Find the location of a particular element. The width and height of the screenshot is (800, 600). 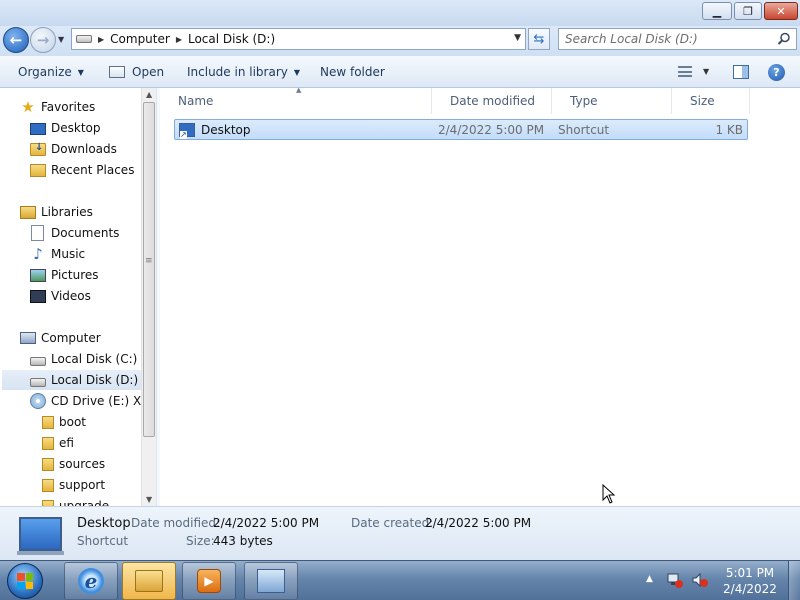

details-size-label: Size: is located at coordinates (200, 541).